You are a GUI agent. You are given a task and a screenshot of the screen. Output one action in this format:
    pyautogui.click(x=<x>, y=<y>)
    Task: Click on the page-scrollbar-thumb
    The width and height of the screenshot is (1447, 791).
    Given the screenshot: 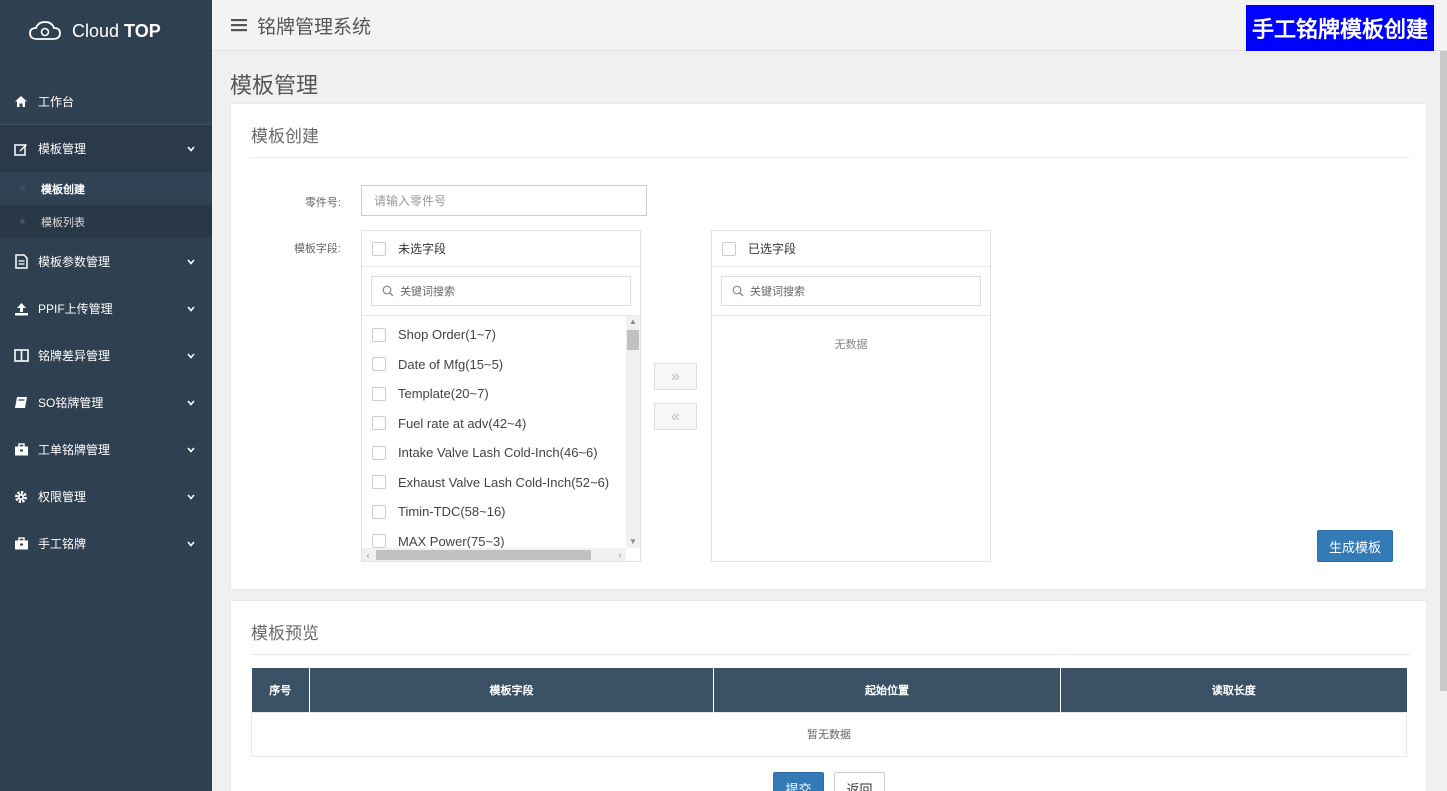 What is the action you would take?
    pyautogui.click(x=1443, y=371)
    